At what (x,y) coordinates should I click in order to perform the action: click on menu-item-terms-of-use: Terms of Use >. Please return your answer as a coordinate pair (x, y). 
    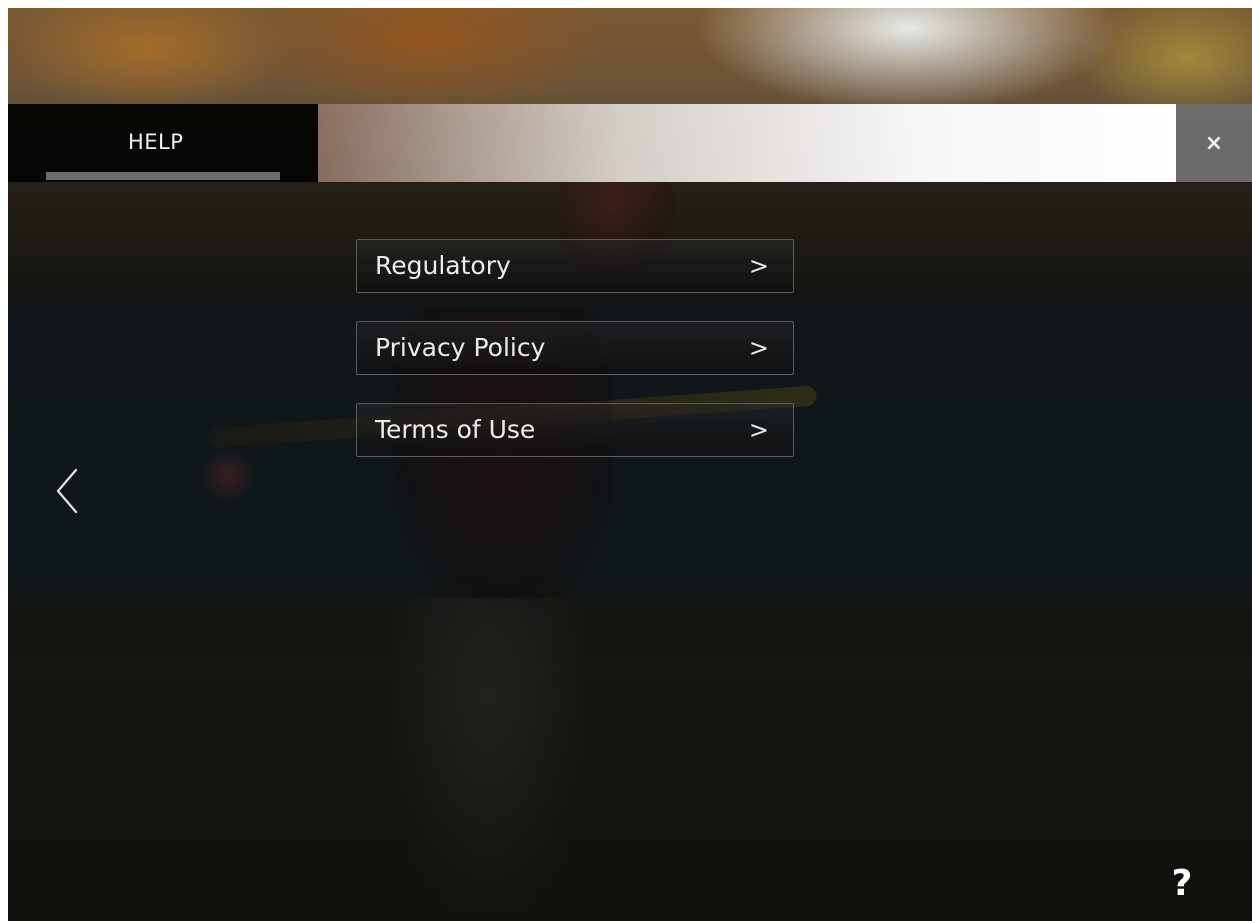
    Looking at the image, I should click on (575, 430).